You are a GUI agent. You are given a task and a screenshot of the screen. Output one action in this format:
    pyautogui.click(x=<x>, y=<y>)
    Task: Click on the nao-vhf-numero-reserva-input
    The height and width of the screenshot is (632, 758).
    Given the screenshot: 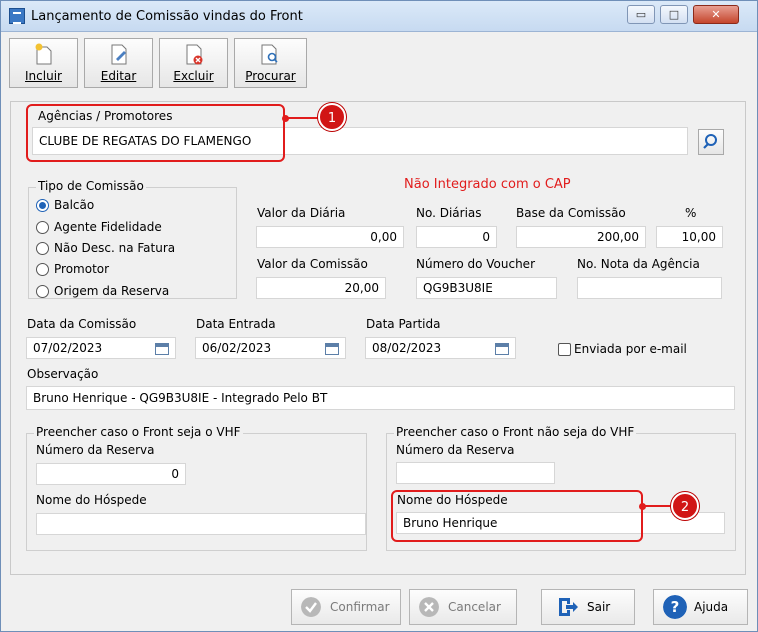 What is the action you would take?
    pyautogui.click(x=475, y=473)
    